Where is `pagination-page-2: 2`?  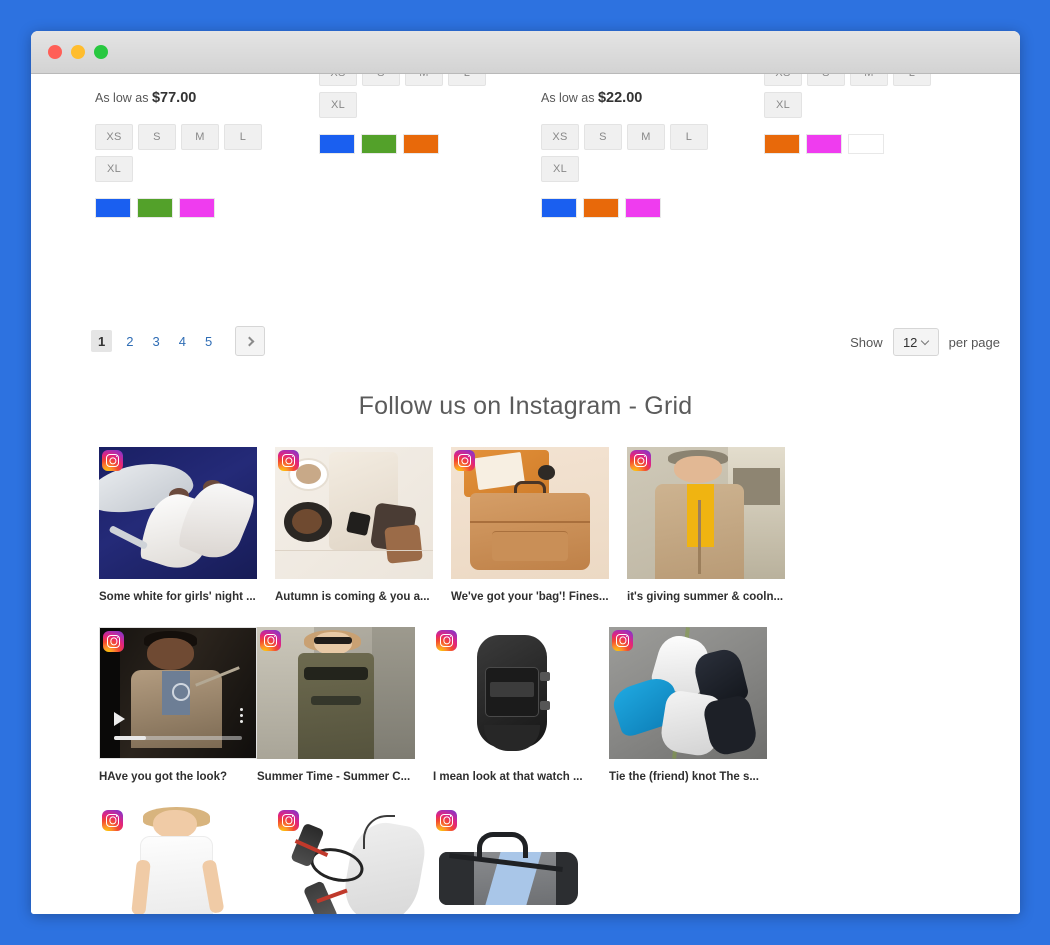 pagination-page-2: 2 is located at coordinates (129, 341).